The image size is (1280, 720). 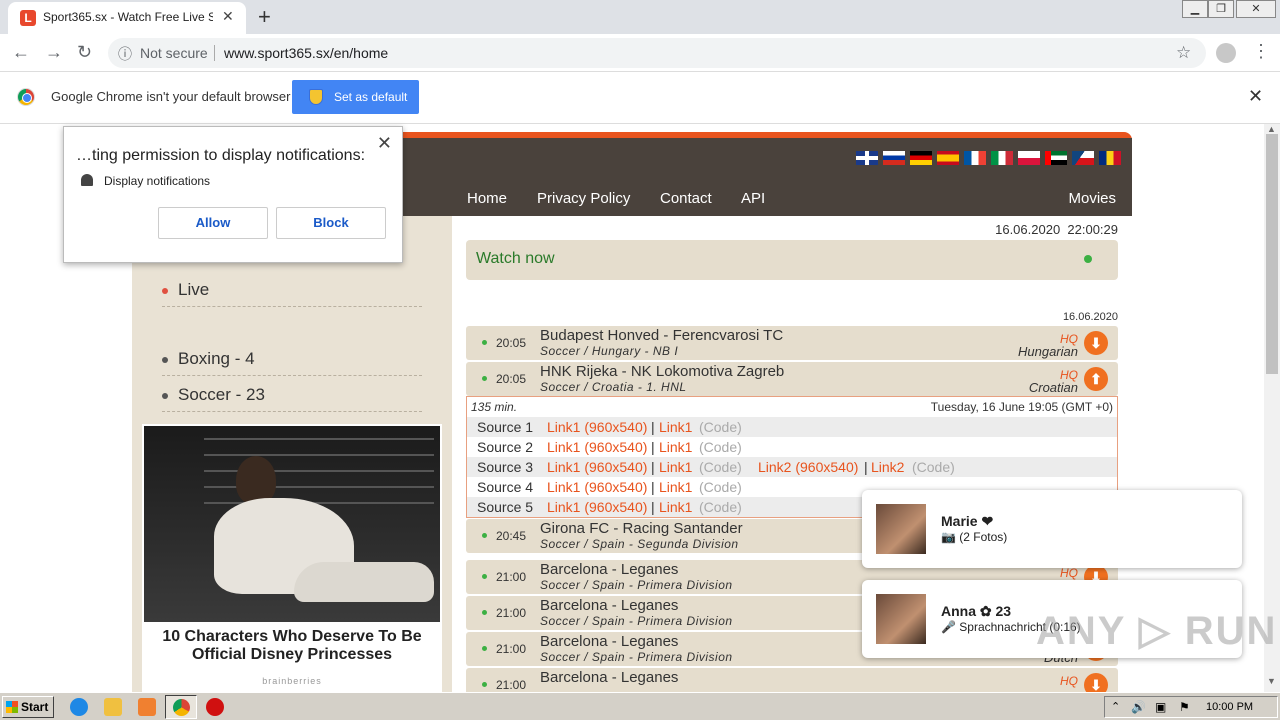 I want to click on source-row: Source 2 Link1 (960x540) | Link1 (Code), so click(x=792, y=447).